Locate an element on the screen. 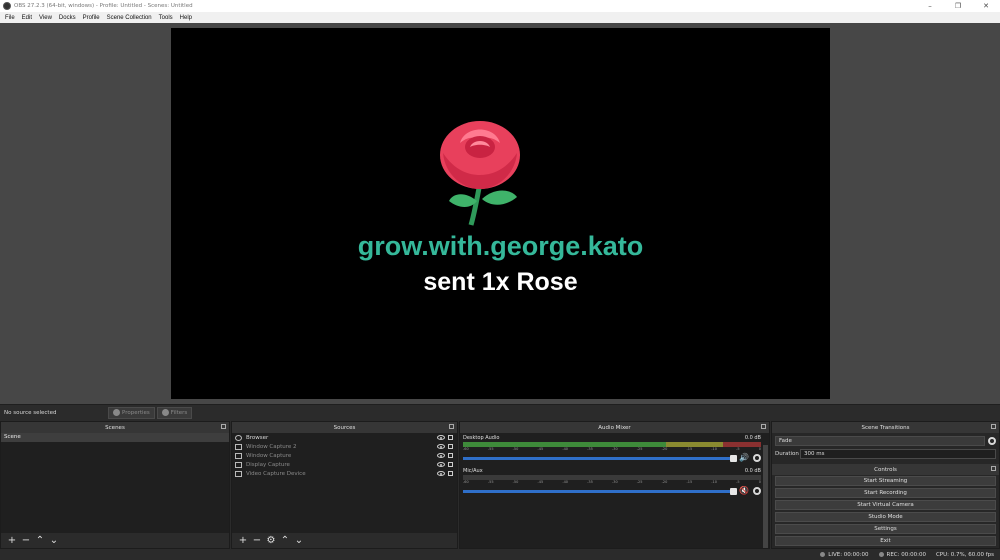 The height and width of the screenshot is (560, 1000). move-scene-up-button: ⌃ is located at coordinates (40, 541).